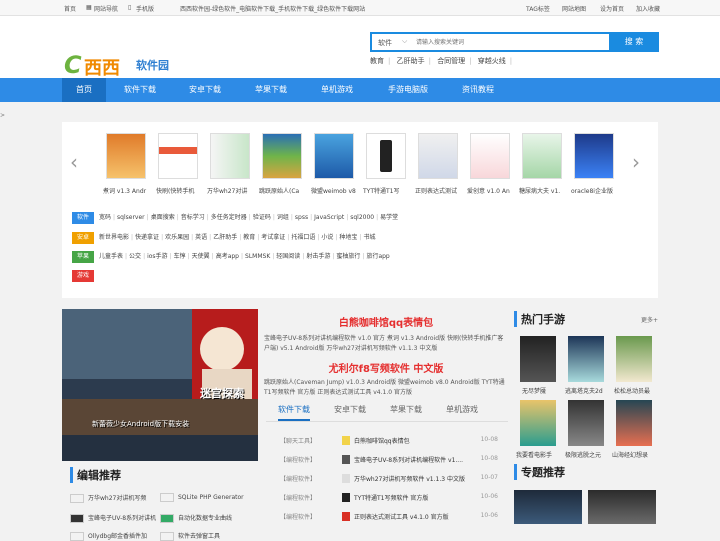  What do you see at coordinates (131, 217) in the screenshot?
I see `tag-link: sqlserver` at bounding box center [131, 217].